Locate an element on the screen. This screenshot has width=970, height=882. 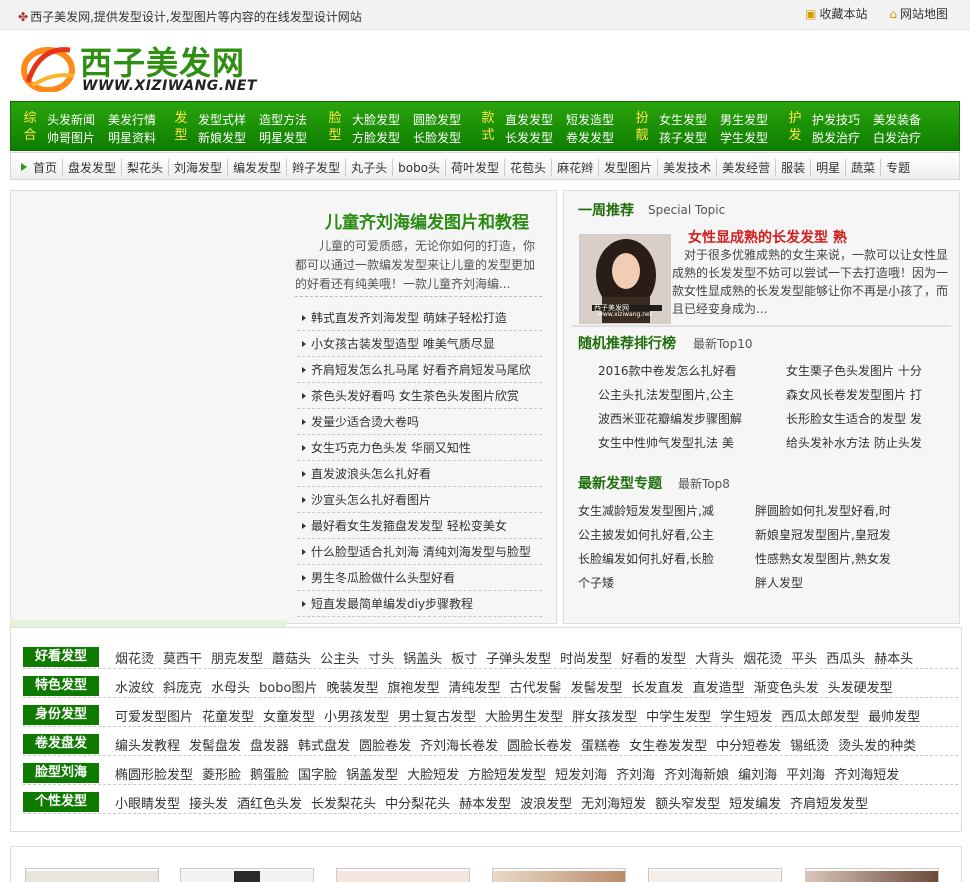
sub-nav-item: 专题 is located at coordinates (897, 167).